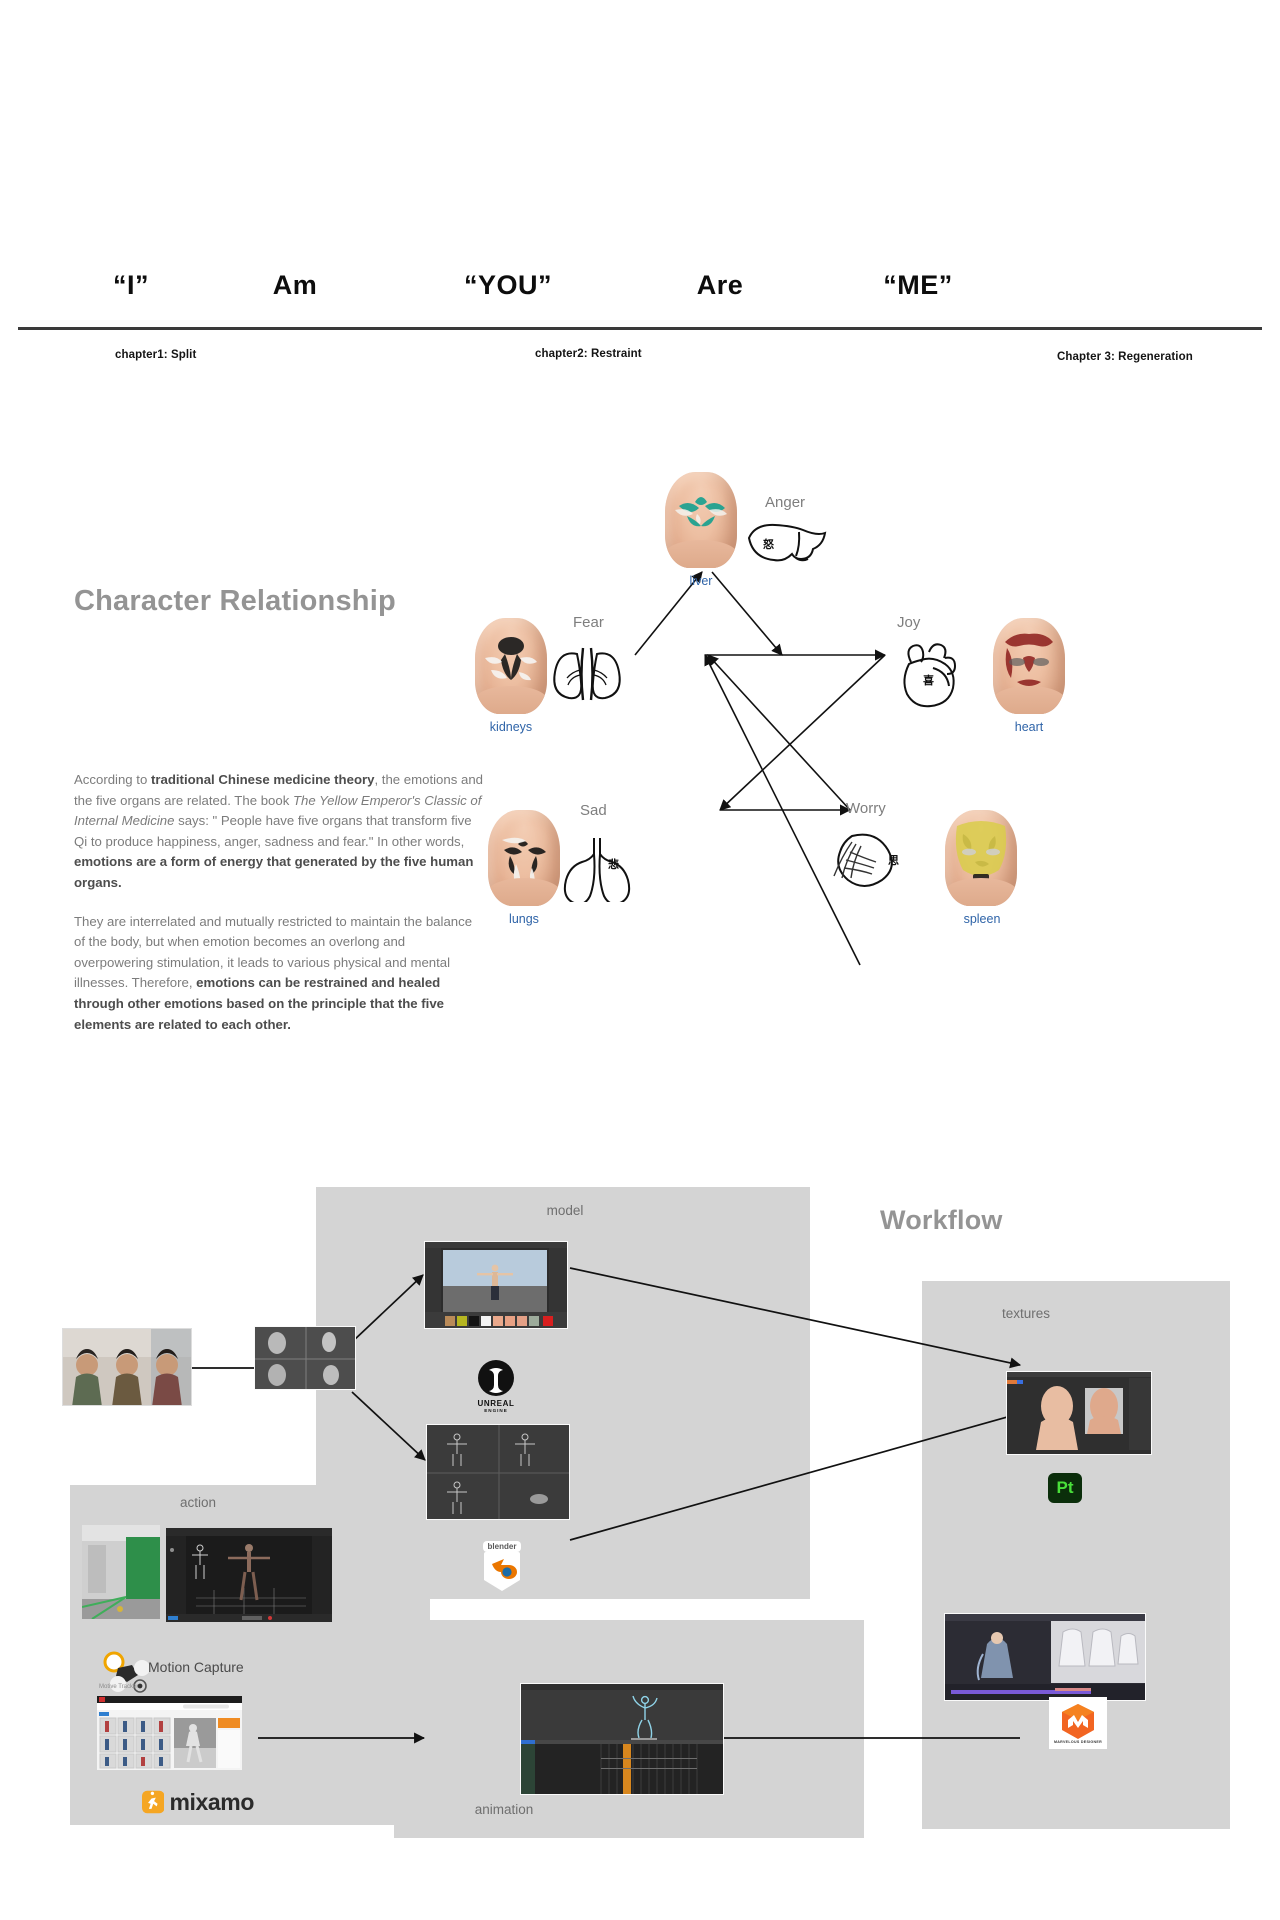 The width and height of the screenshot is (1280, 1920). I want to click on zbrush-sculpt-quadview, so click(305, 1358).